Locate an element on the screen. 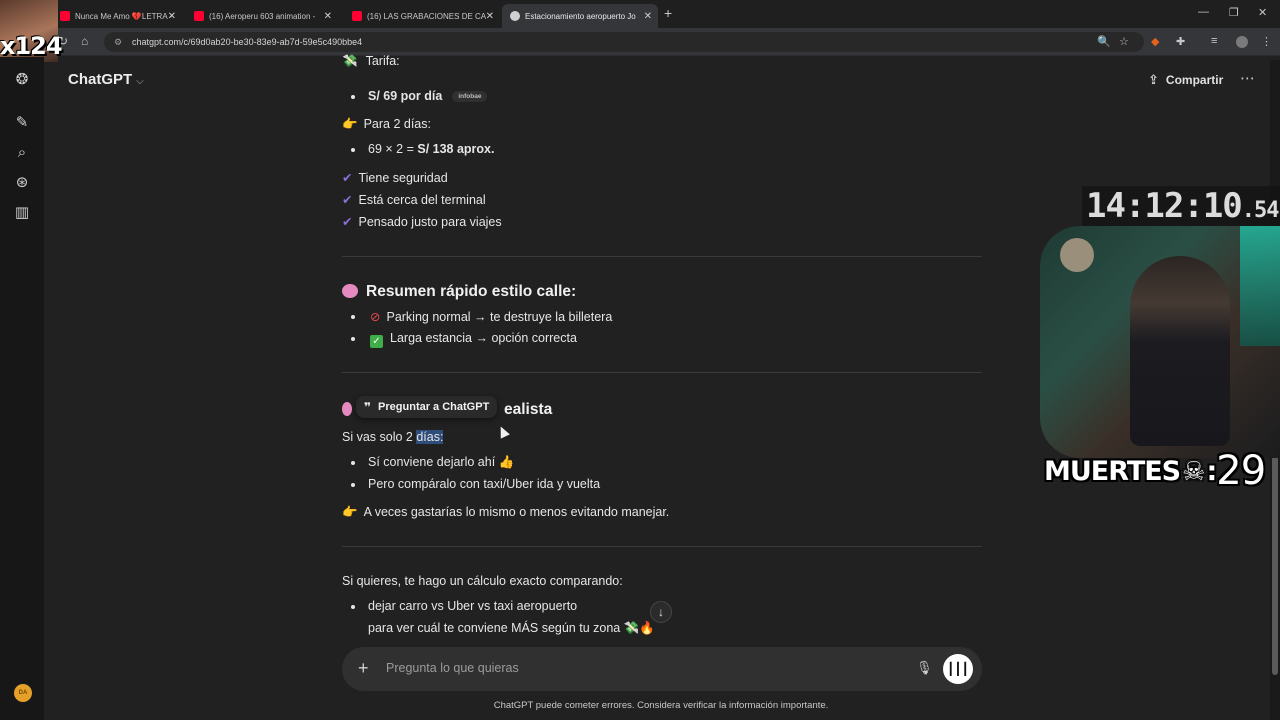 The height and width of the screenshot is (720, 1280). explore-gpts-icon: ⊛ is located at coordinates (22, 183).